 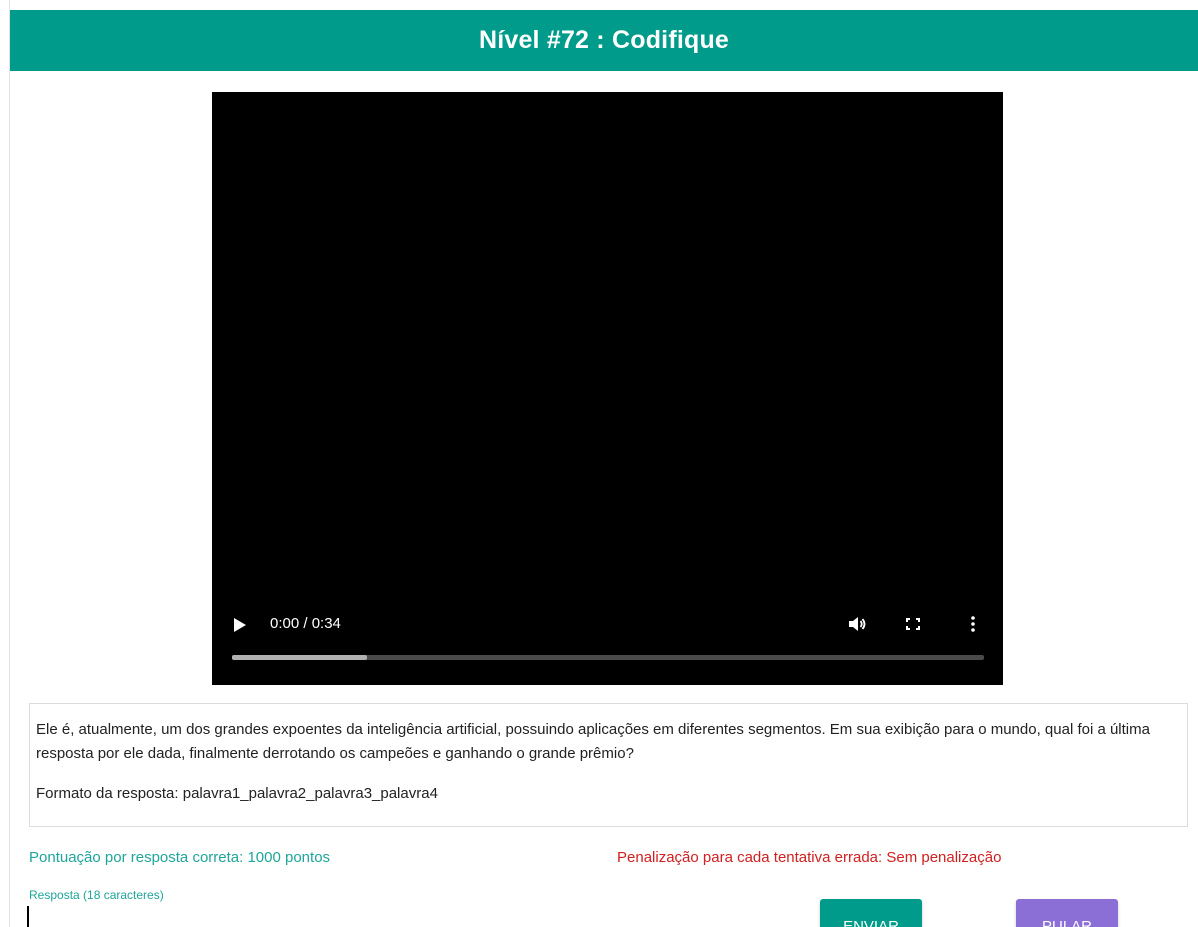 I want to click on video-progress-fill, so click(x=300, y=657).